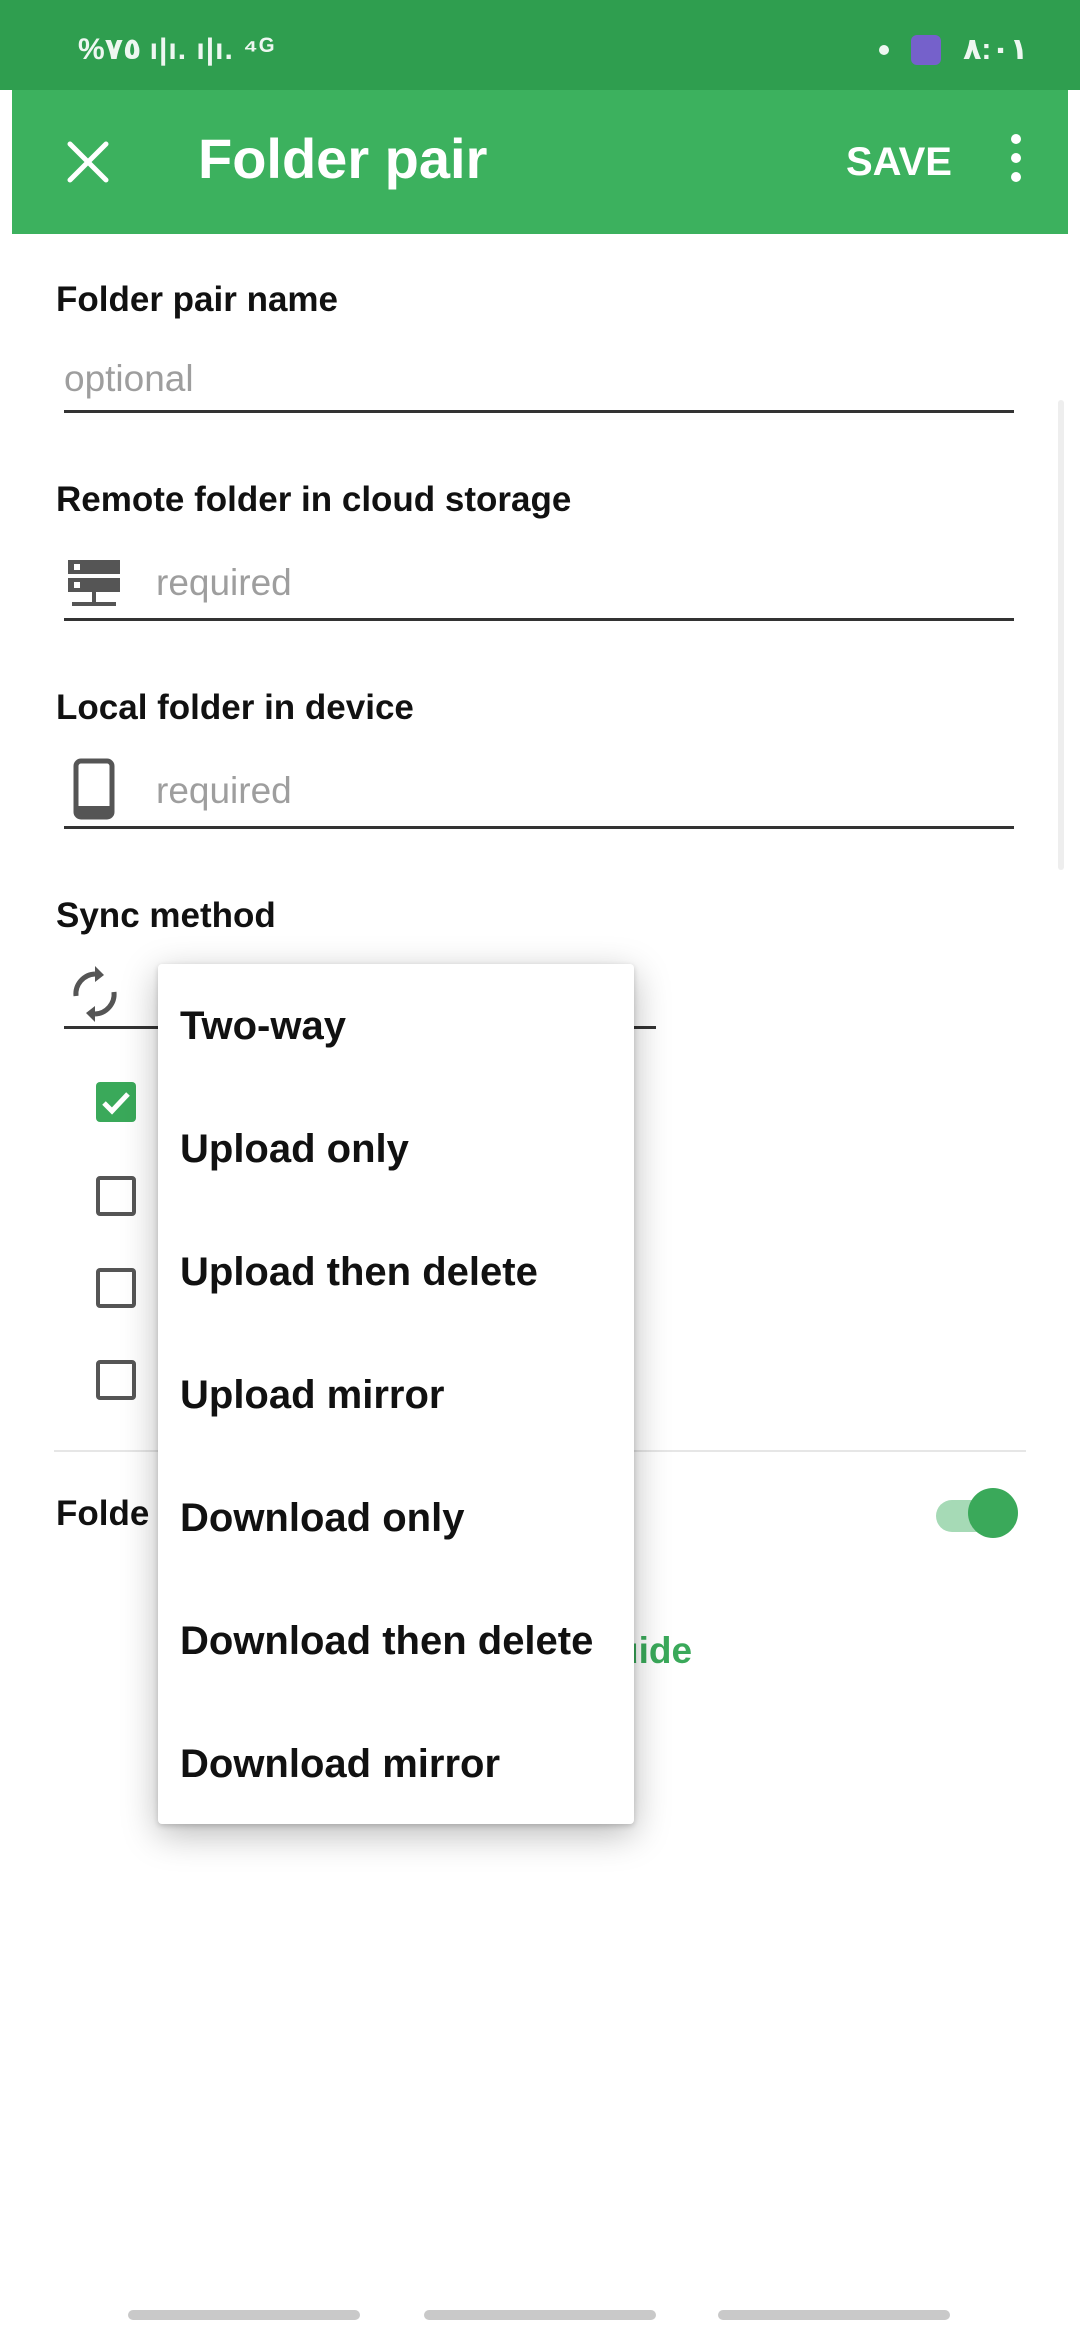  I want to click on page-title: Folder pair, so click(343, 158).